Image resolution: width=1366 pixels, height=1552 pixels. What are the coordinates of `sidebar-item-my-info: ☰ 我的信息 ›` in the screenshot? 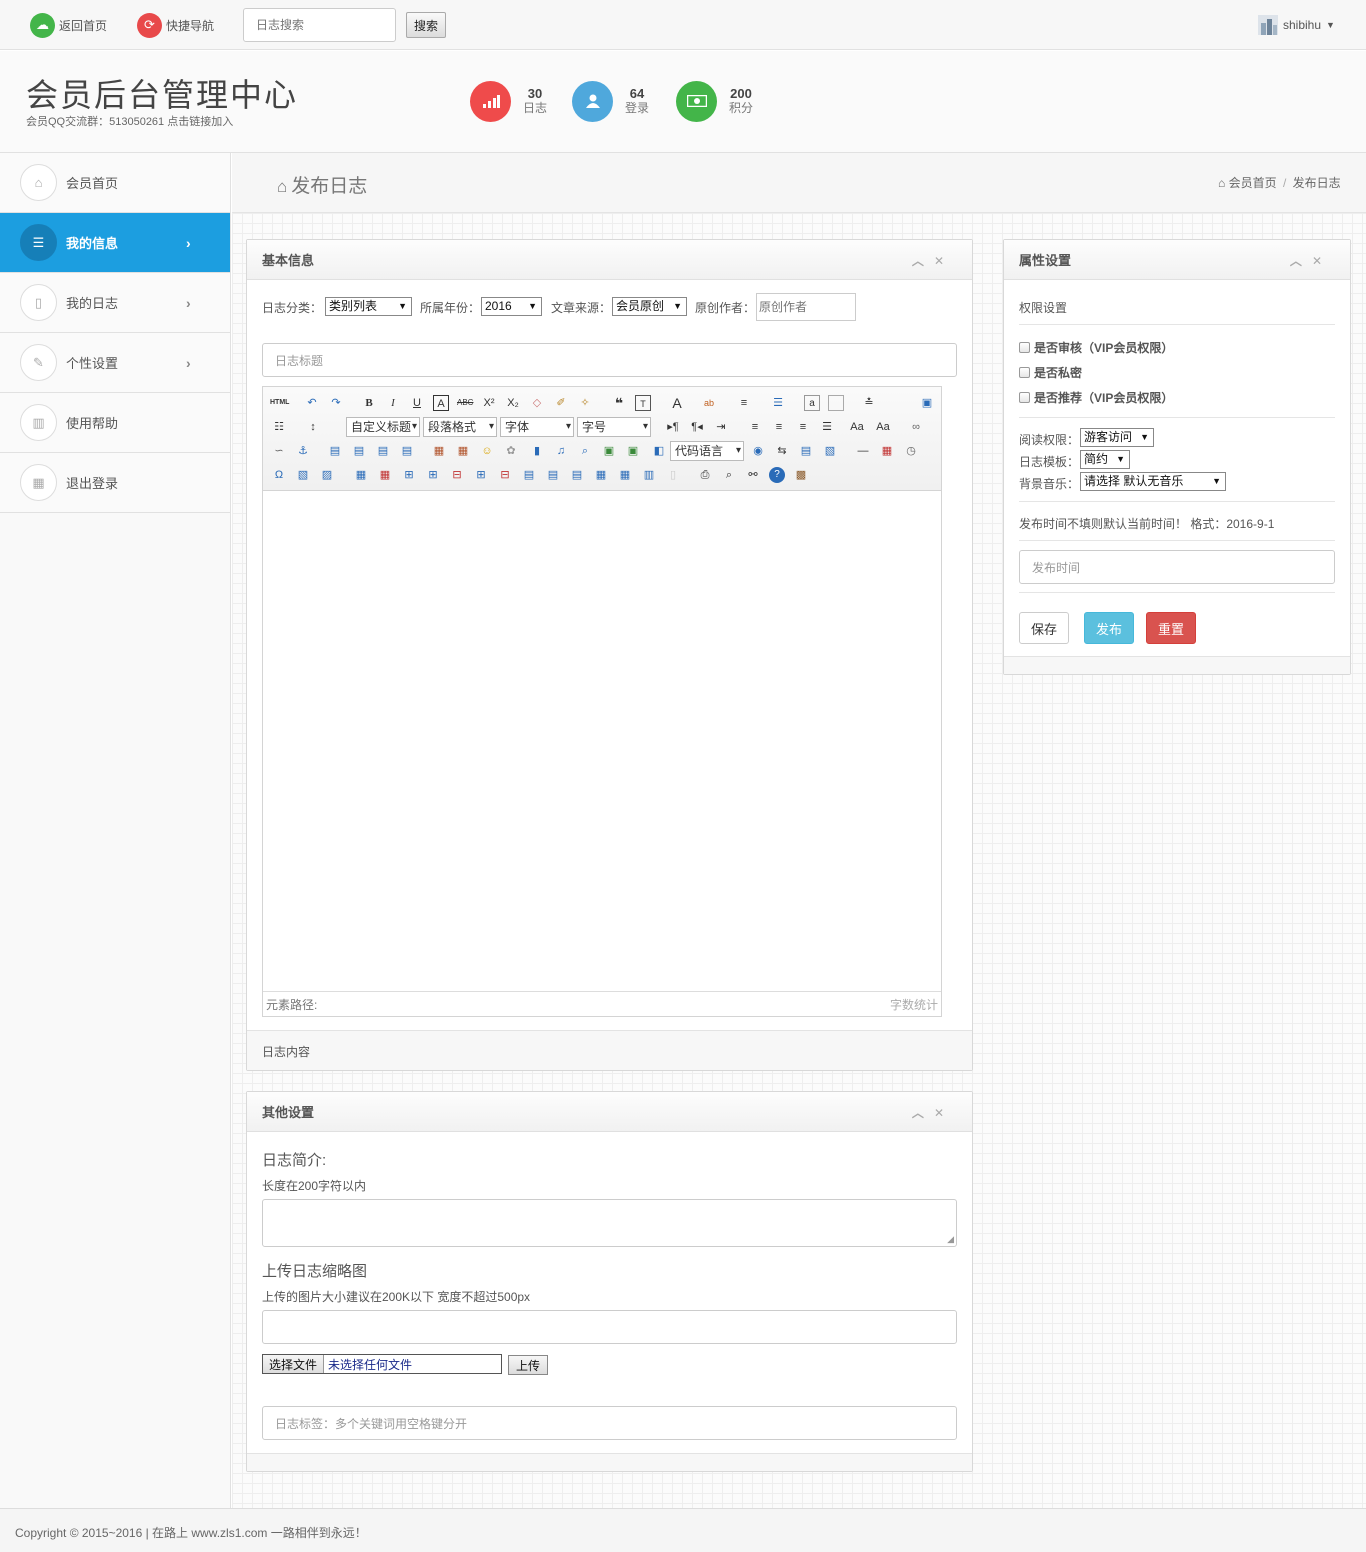 It's located at (115, 243).